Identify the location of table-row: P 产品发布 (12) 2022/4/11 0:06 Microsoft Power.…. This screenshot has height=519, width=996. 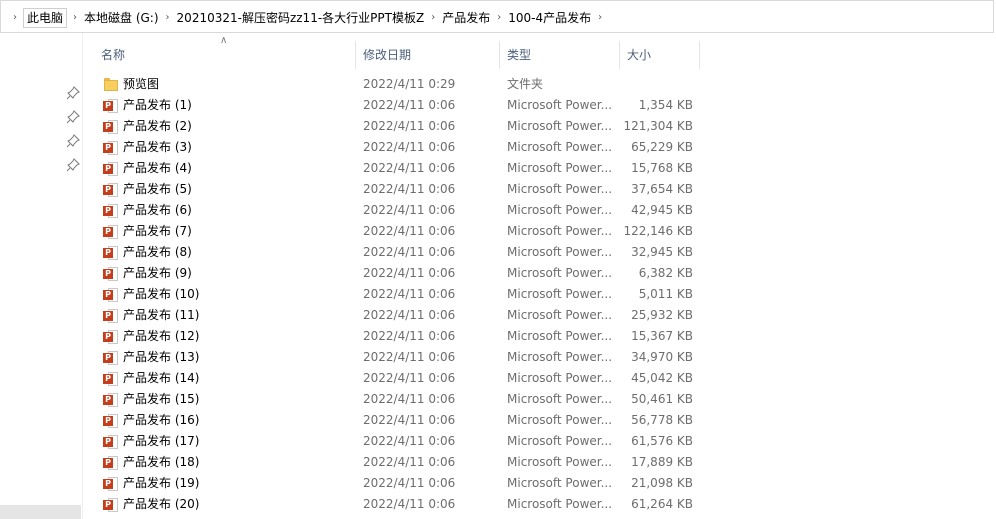
(539, 336).